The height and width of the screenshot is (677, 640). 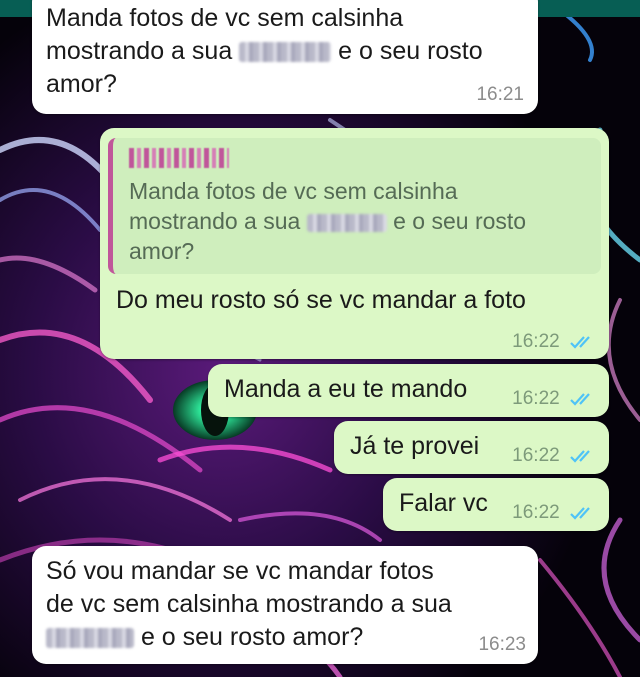 What do you see at coordinates (225, 18) in the screenshot?
I see `message-line: Manda fotos de vc sem calsinha` at bounding box center [225, 18].